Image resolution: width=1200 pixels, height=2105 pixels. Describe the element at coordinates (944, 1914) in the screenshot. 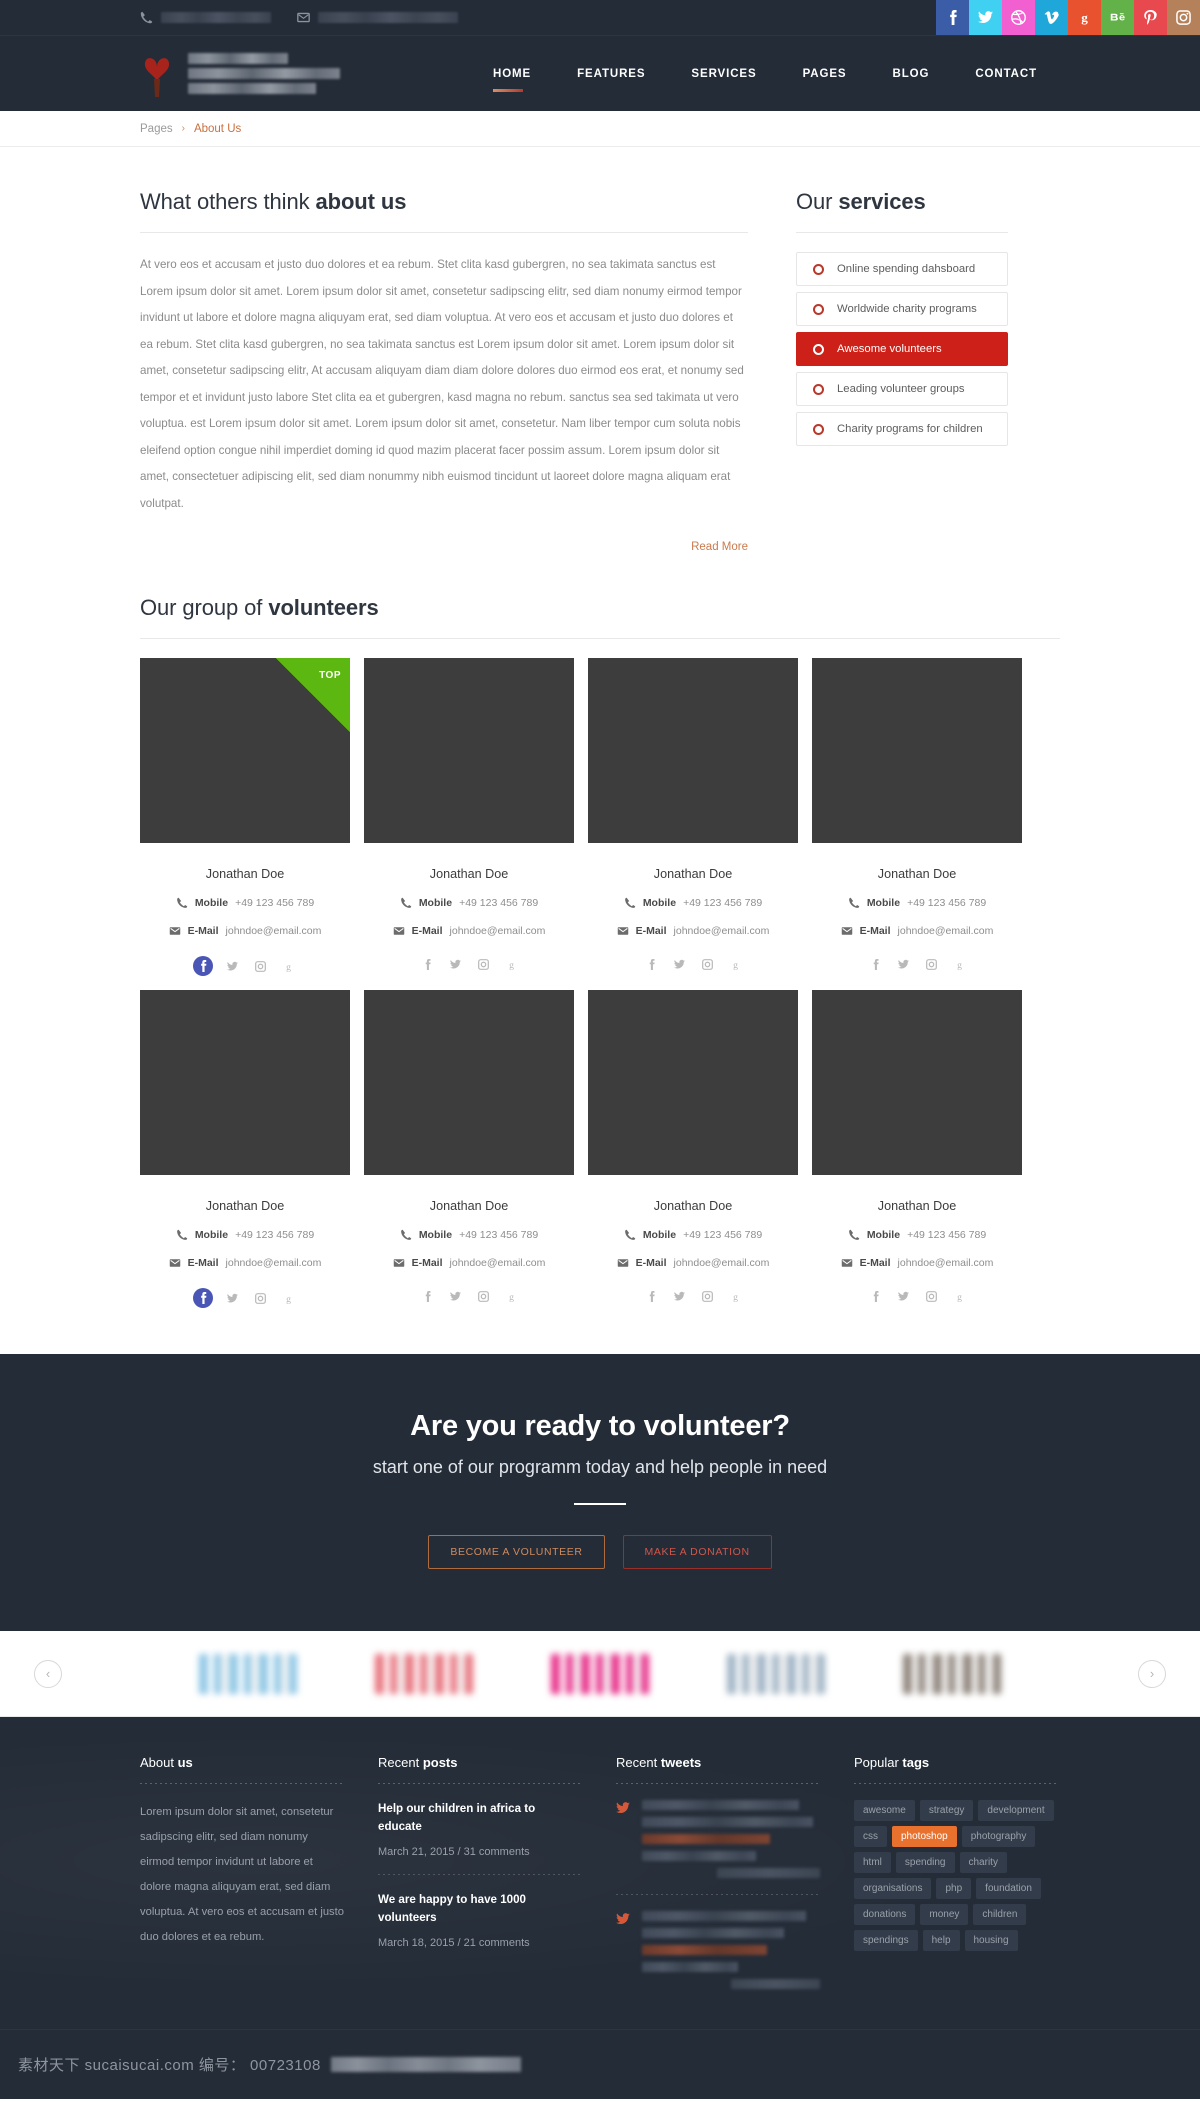

I see `tag-money: money` at that location.